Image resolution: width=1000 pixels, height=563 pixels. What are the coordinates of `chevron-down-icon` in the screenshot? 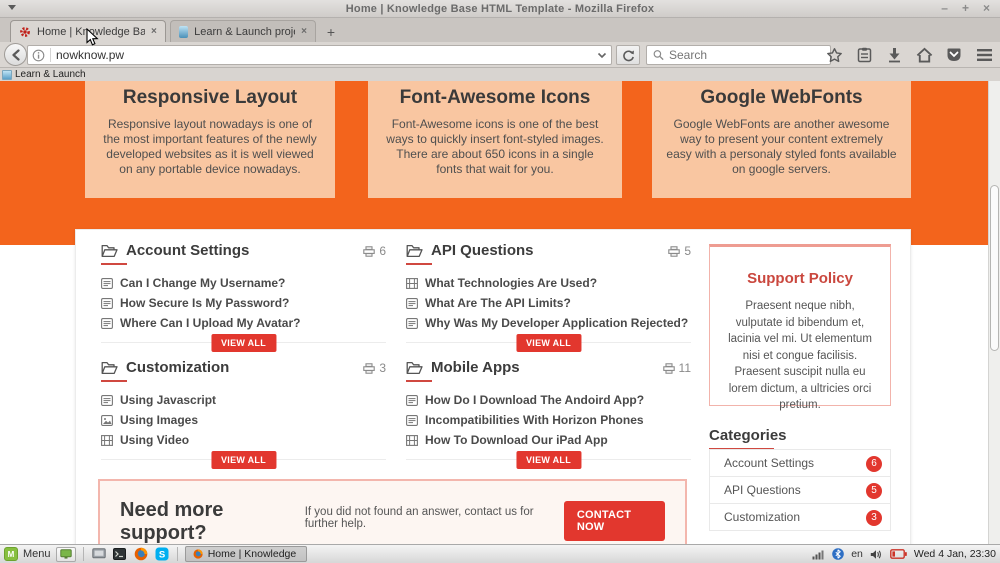 It's located at (602, 55).